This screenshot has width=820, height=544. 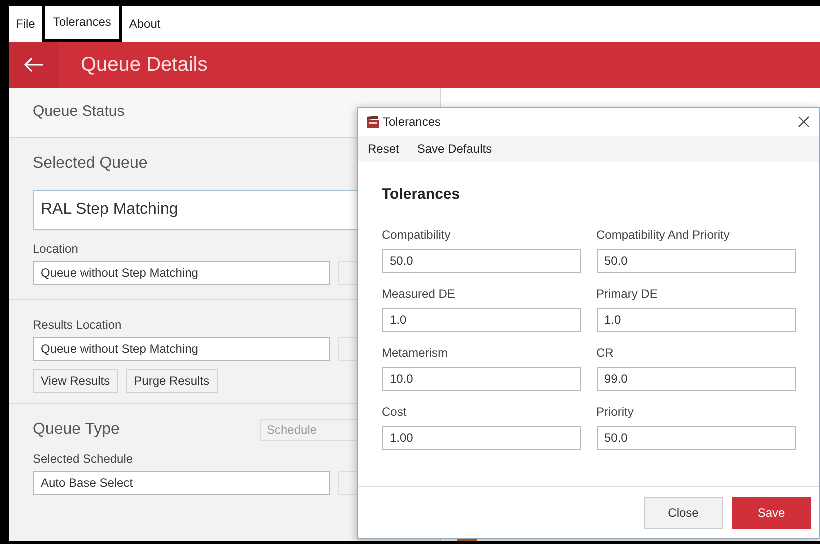 What do you see at coordinates (419, 294) in the screenshot?
I see `field-label: Measured DE` at bounding box center [419, 294].